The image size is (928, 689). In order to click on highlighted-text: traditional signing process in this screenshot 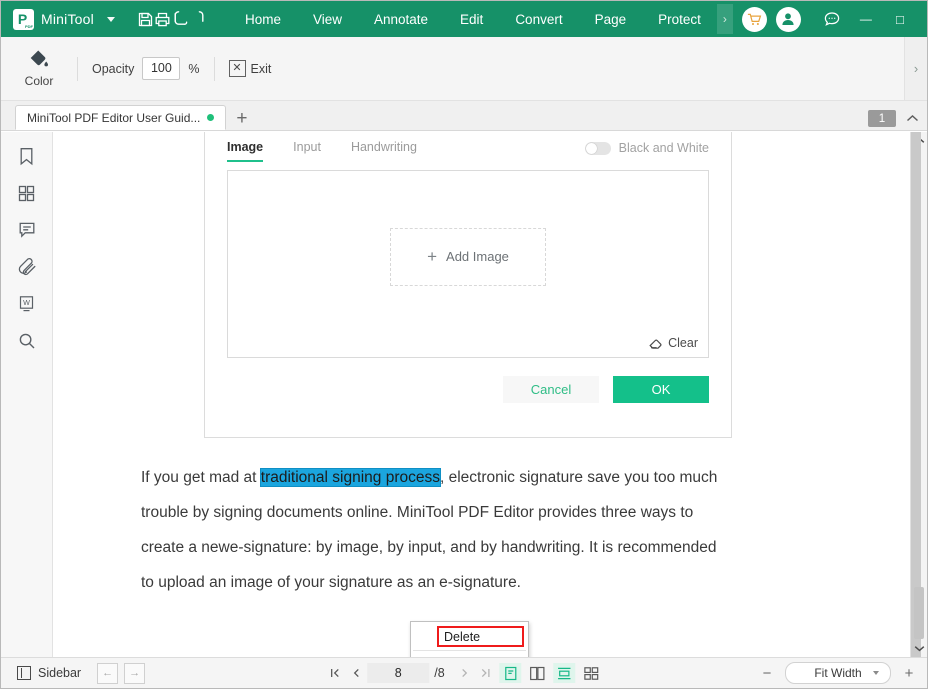, I will do `click(350, 477)`.